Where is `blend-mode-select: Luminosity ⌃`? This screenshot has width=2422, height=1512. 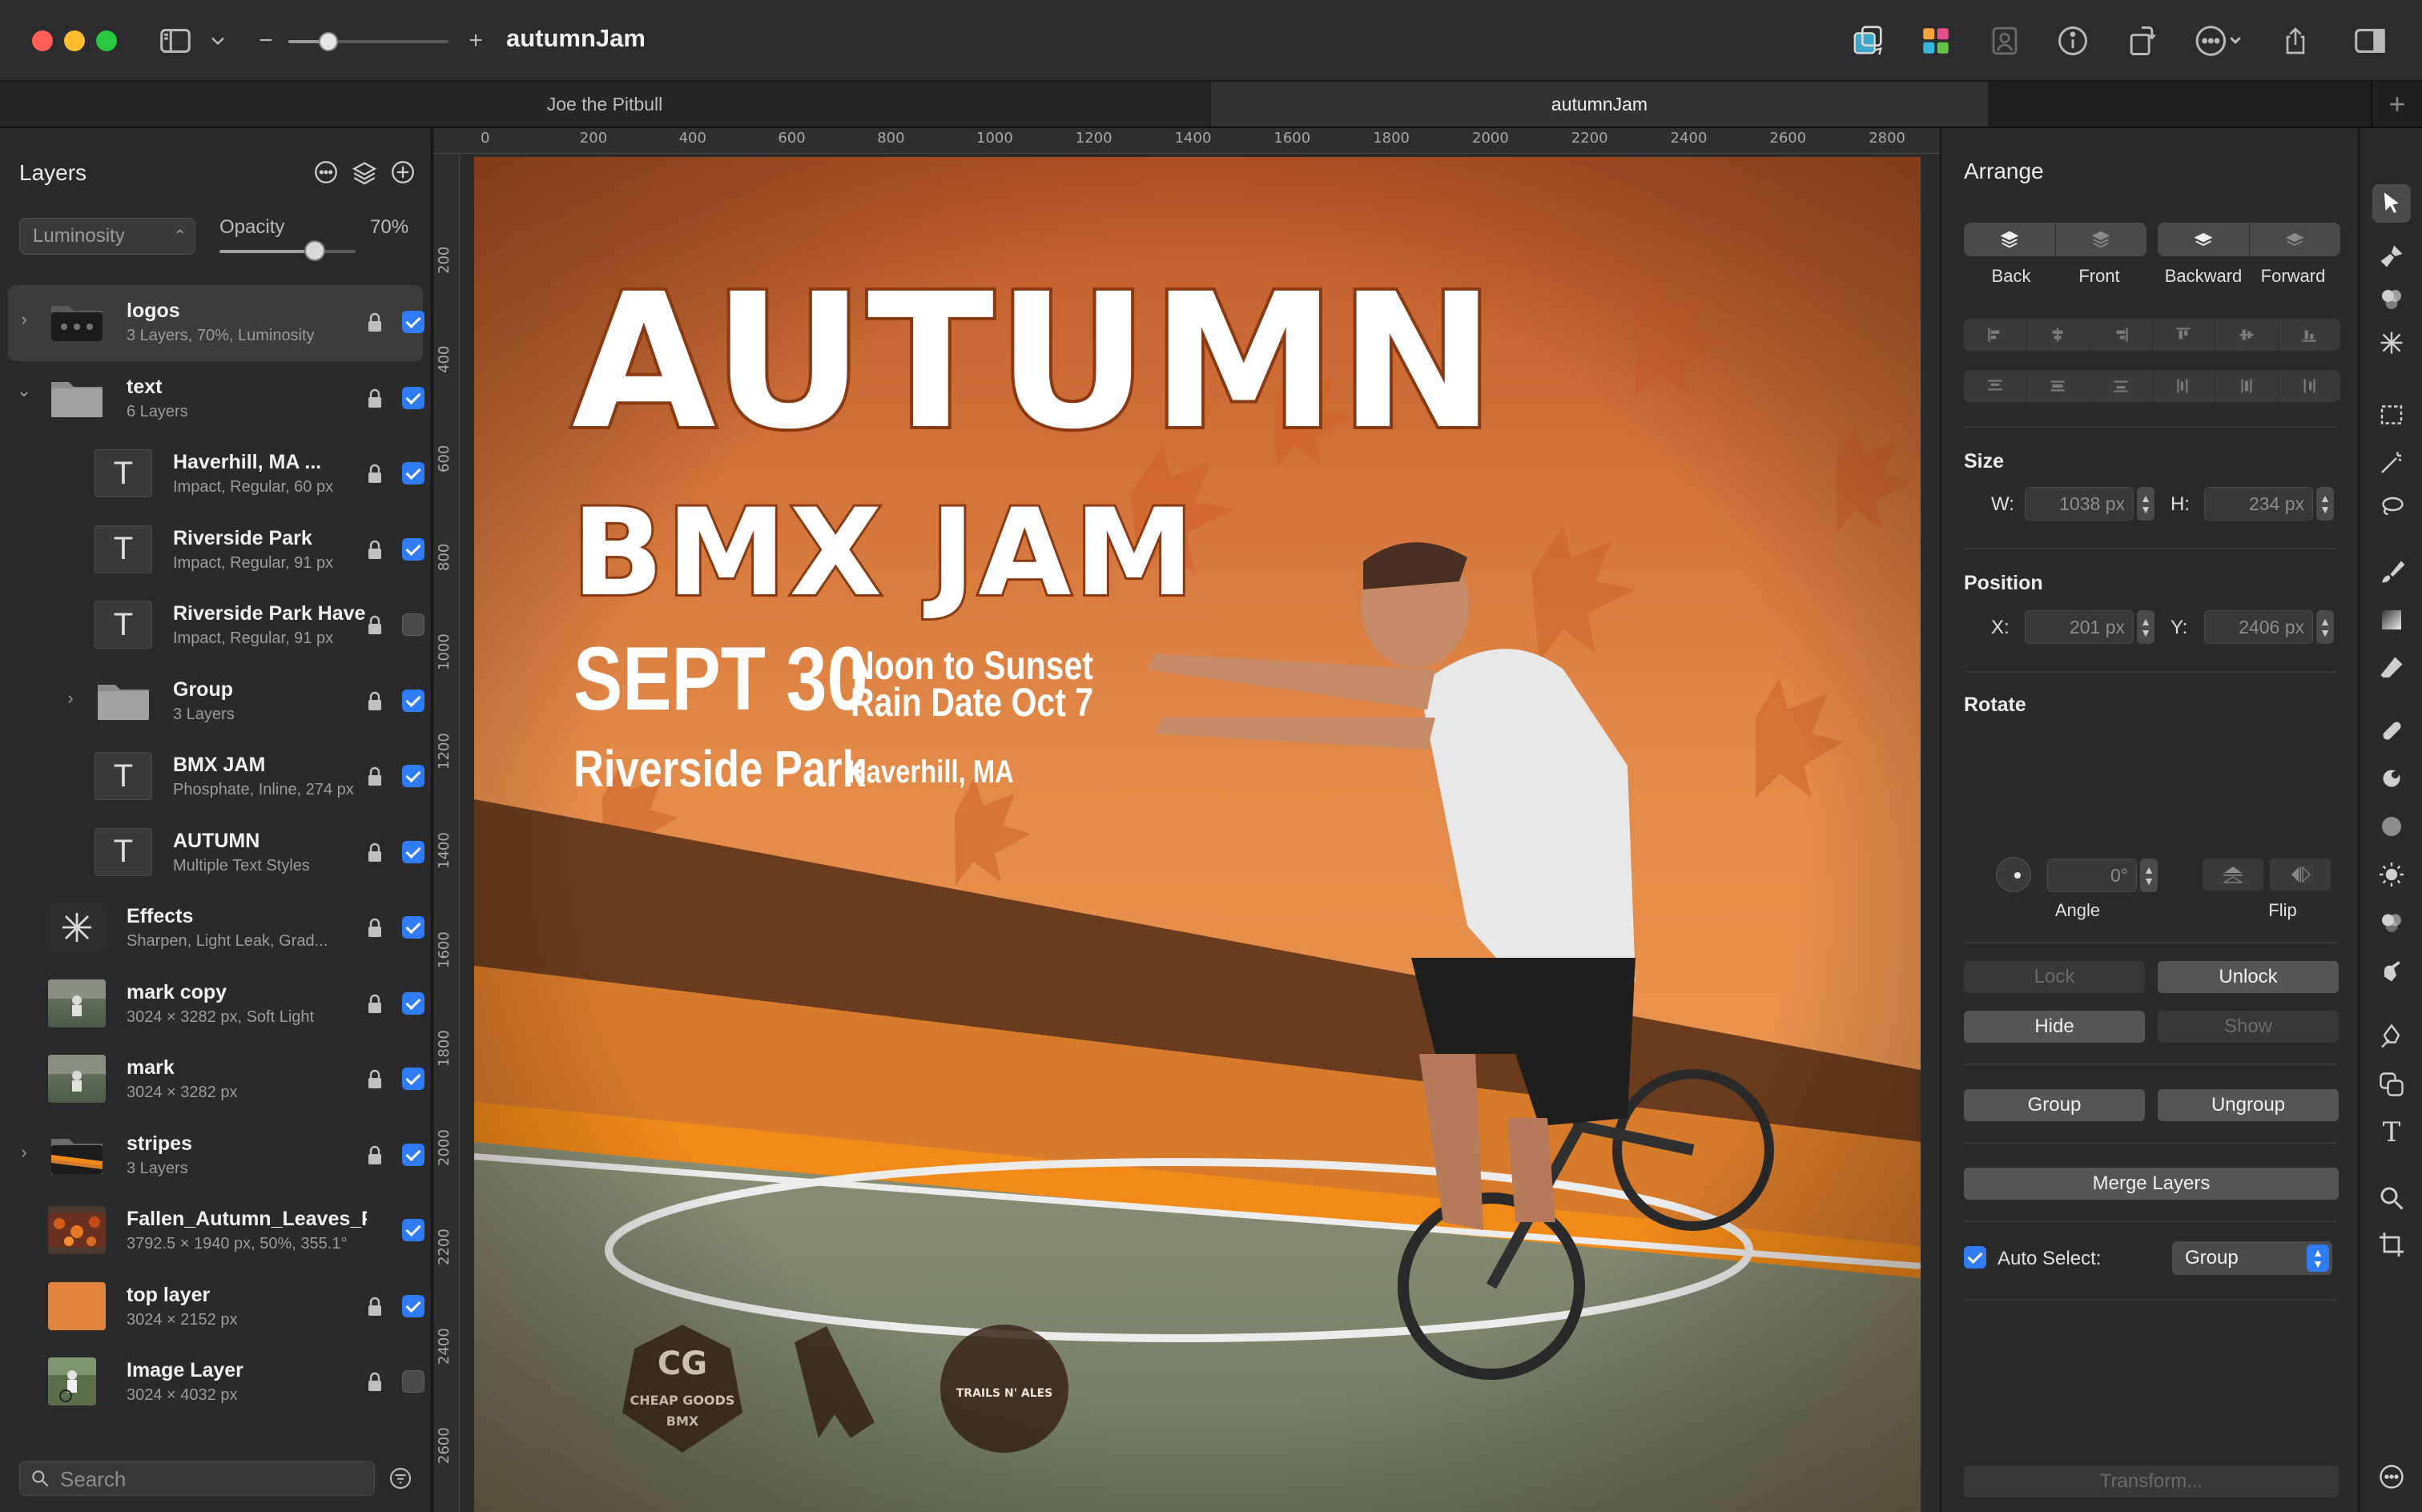 blend-mode-select: Luminosity ⌃ is located at coordinates (107, 236).